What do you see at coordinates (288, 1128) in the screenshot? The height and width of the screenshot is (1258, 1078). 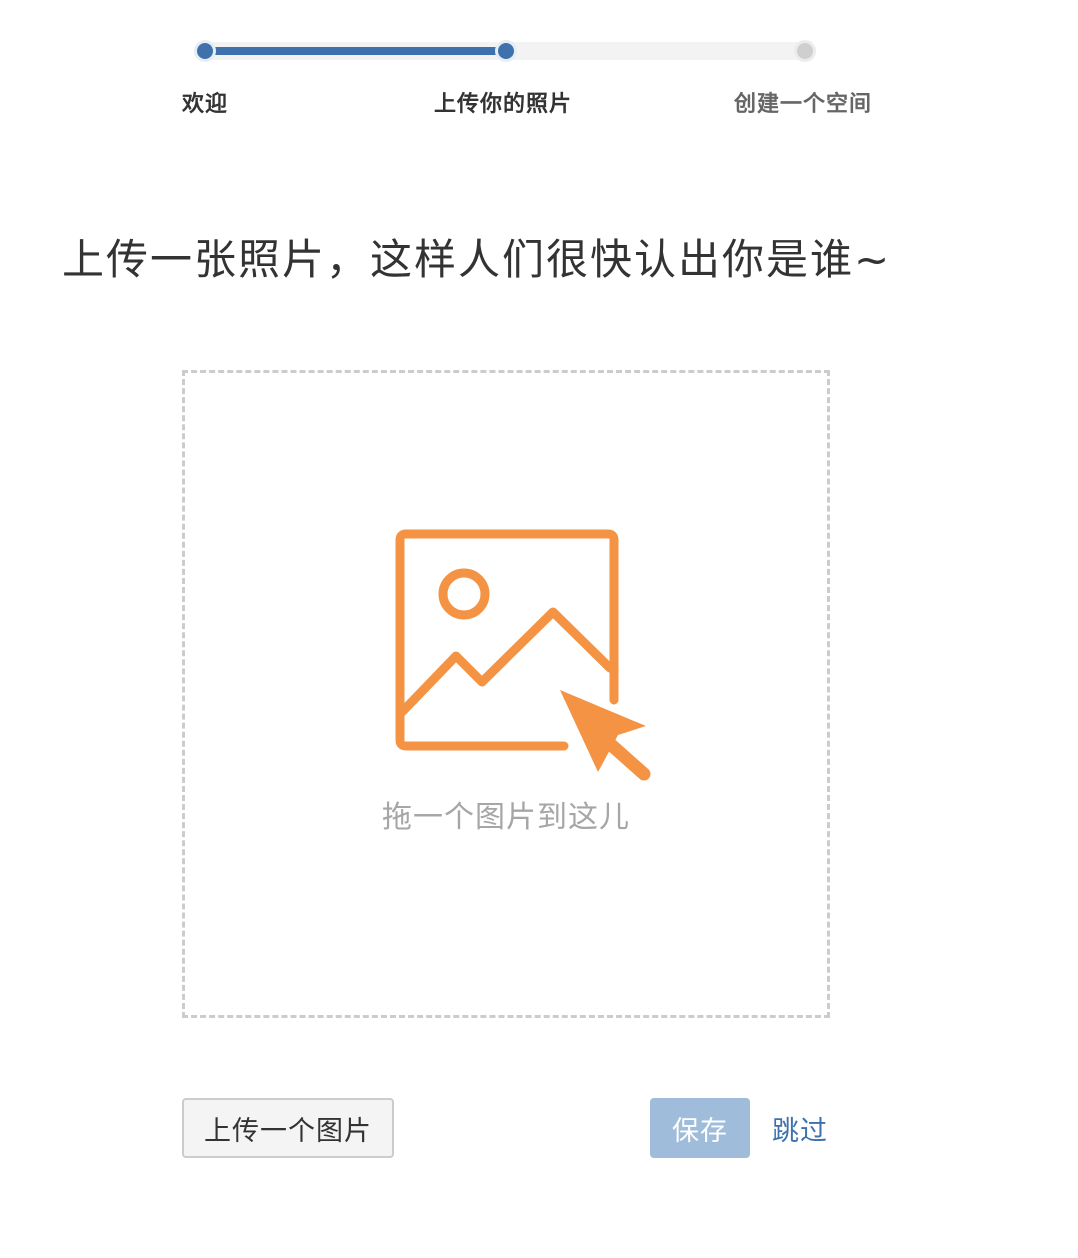 I see `upload-image-button: 上传一个图片` at bounding box center [288, 1128].